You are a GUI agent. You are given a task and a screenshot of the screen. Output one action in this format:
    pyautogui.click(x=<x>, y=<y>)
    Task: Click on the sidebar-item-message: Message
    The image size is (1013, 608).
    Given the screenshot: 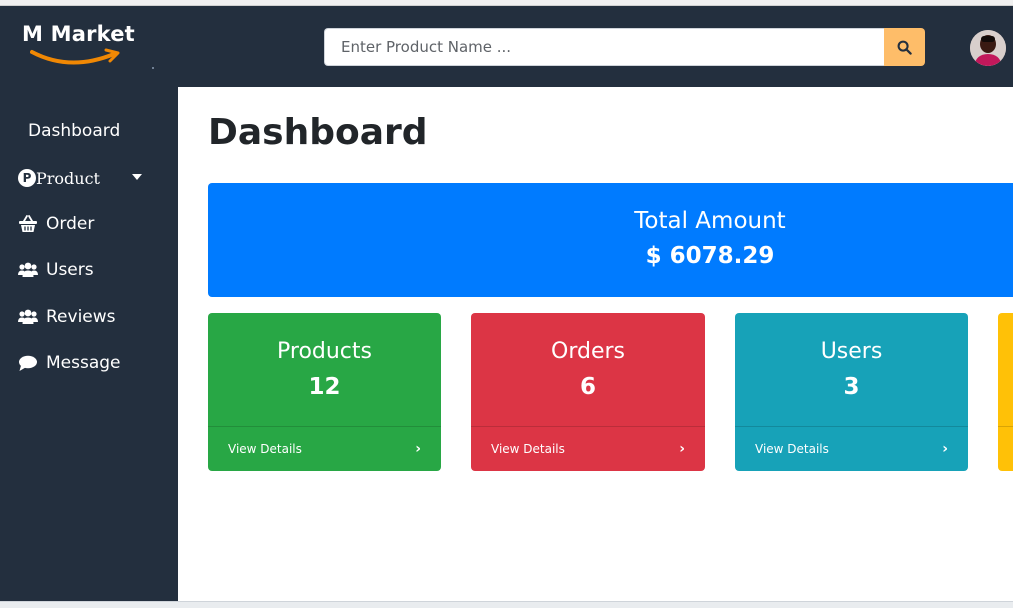 What is the action you would take?
    pyautogui.click(x=89, y=363)
    